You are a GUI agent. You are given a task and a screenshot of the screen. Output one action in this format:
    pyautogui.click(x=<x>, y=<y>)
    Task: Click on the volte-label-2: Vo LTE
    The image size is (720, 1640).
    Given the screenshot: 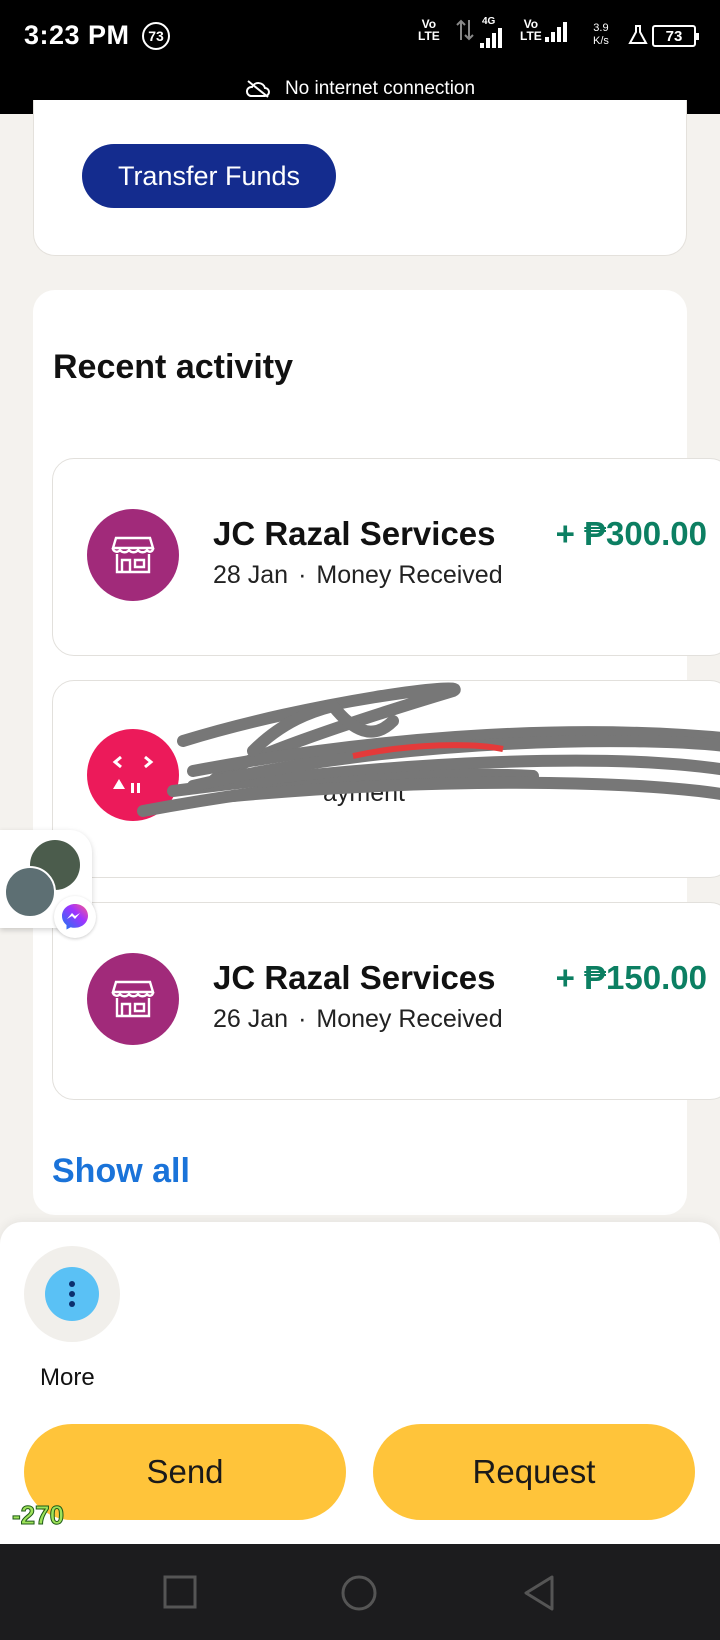 What is the action you would take?
    pyautogui.click(x=531, y=30)
    